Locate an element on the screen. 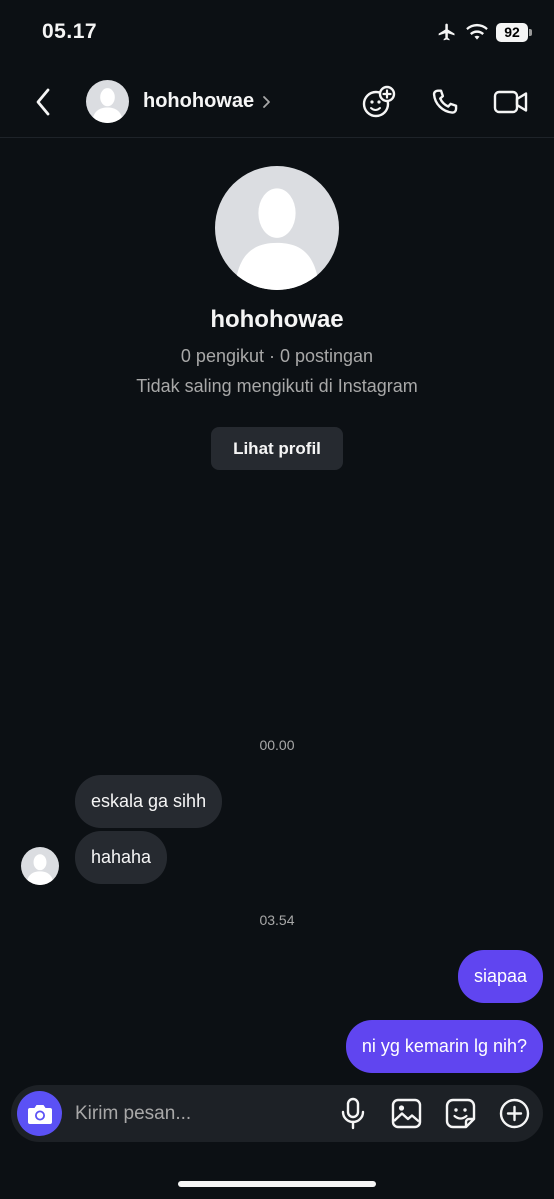 Image resolution: width=554 pixels, height=1199 pixels. status-icons: 92 is located at coordinates (484, 32).